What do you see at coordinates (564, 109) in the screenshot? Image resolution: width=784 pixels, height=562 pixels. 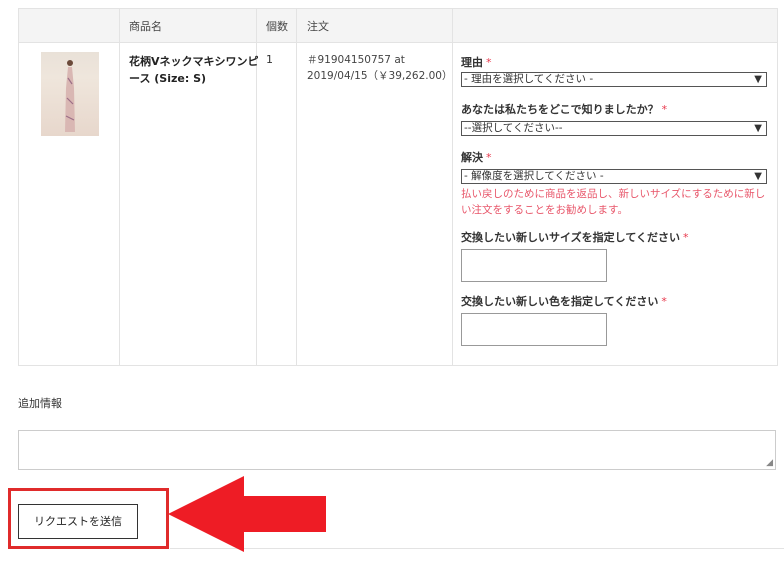 I see `source-label: あなたは私たちをどこで知りましたか？ *` at bounding box center [564, 109].